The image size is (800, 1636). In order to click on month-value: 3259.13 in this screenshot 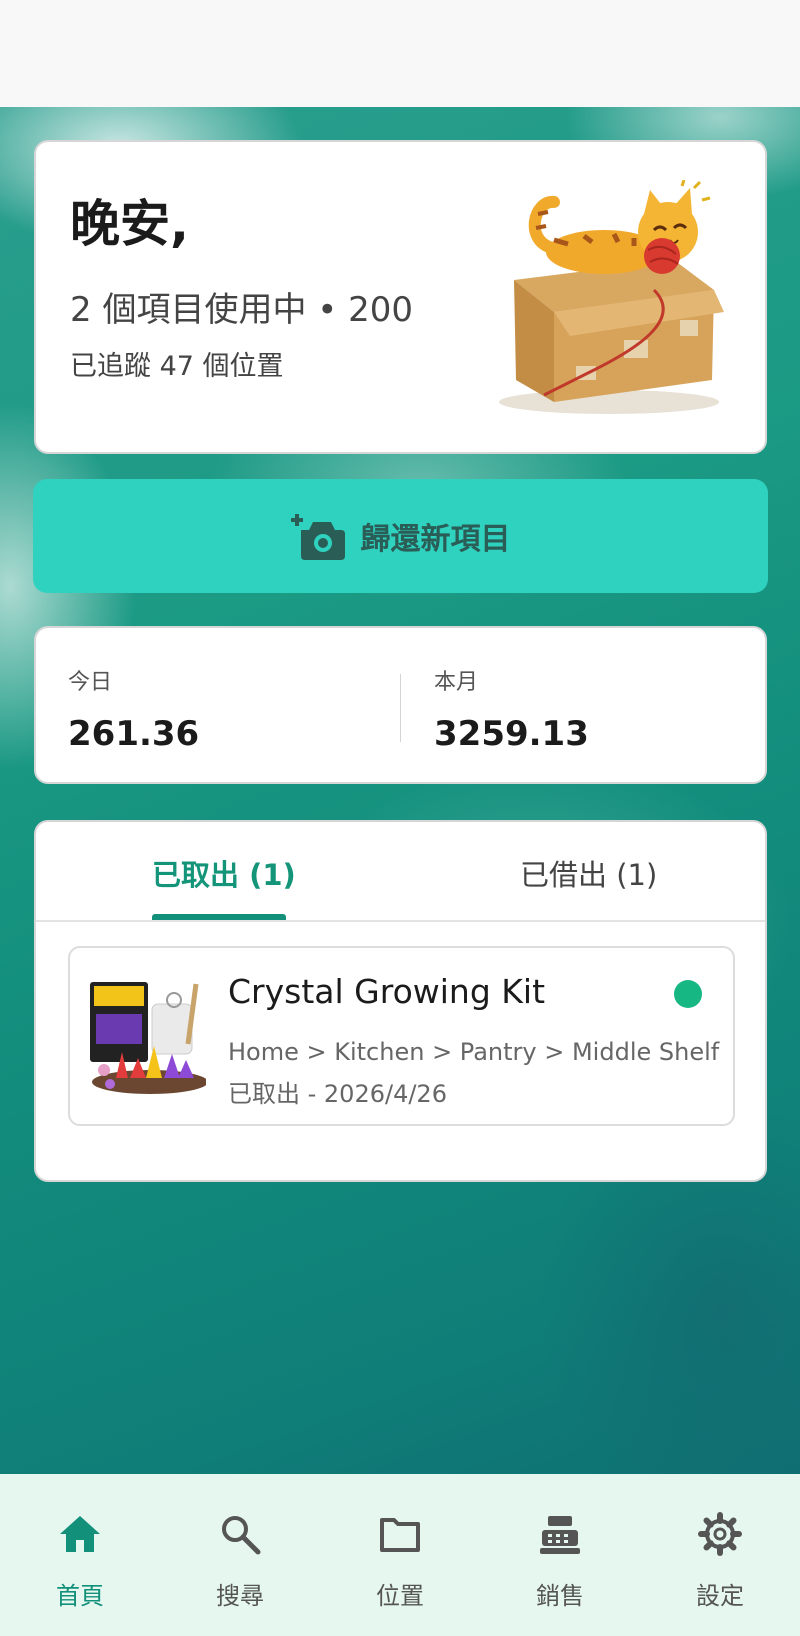, I will do `click(511, 734)`.